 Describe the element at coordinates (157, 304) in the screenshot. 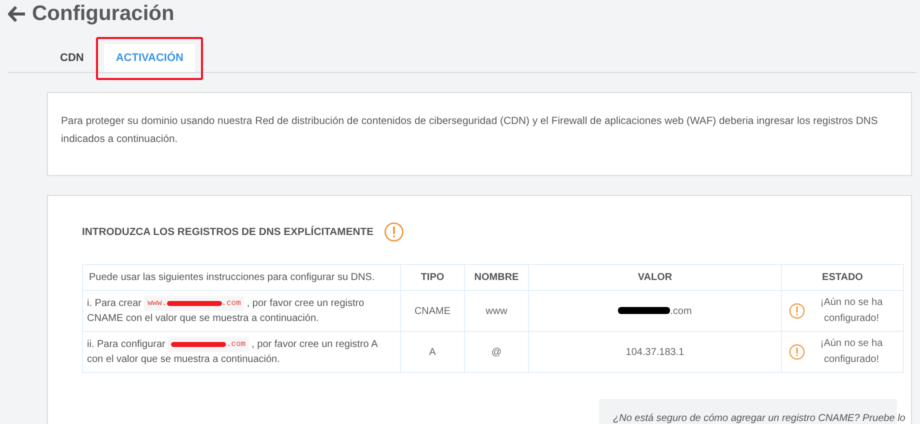

I see `code-text: www.` at that location.